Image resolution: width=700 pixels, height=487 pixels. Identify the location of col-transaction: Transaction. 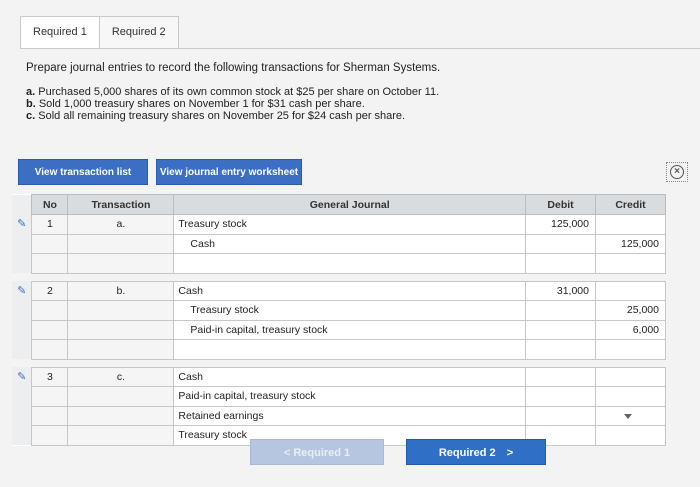
(121, 204).